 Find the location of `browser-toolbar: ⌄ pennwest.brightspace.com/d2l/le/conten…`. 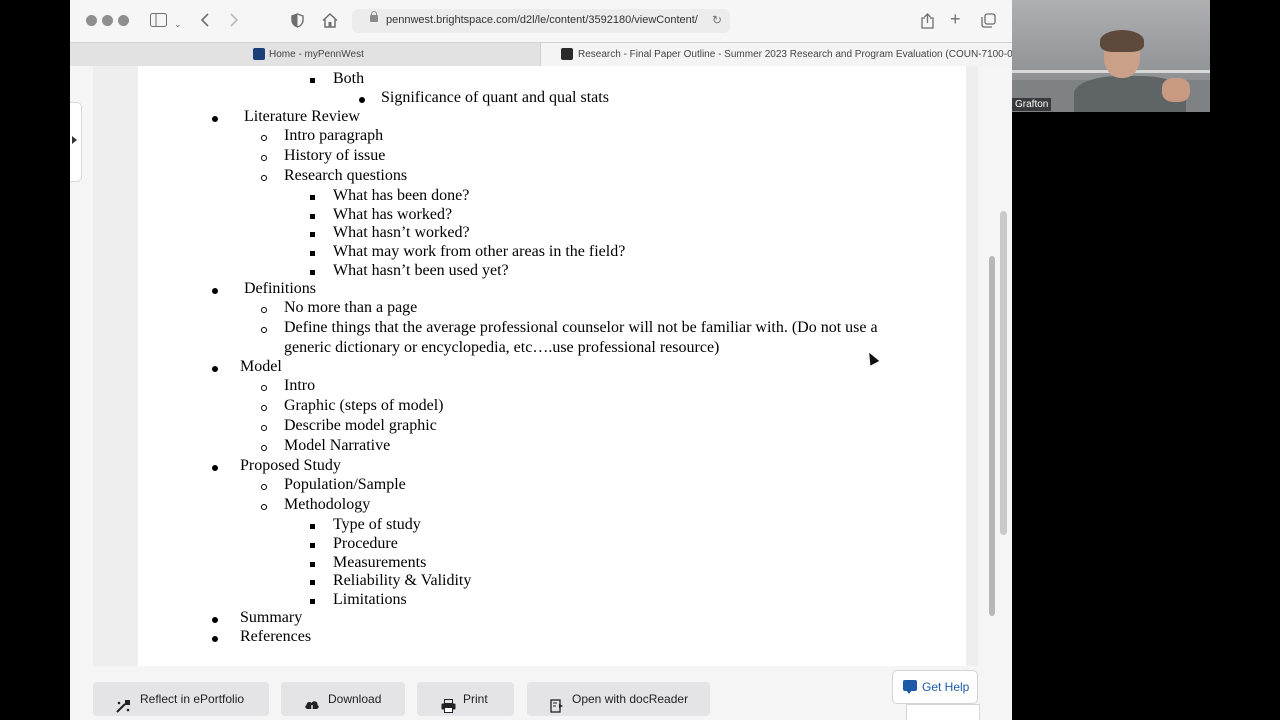

browser-toolbar: ⌄ pennwest.brightspace.com/d2l/le/conten… is located at coordinates (541, 21).